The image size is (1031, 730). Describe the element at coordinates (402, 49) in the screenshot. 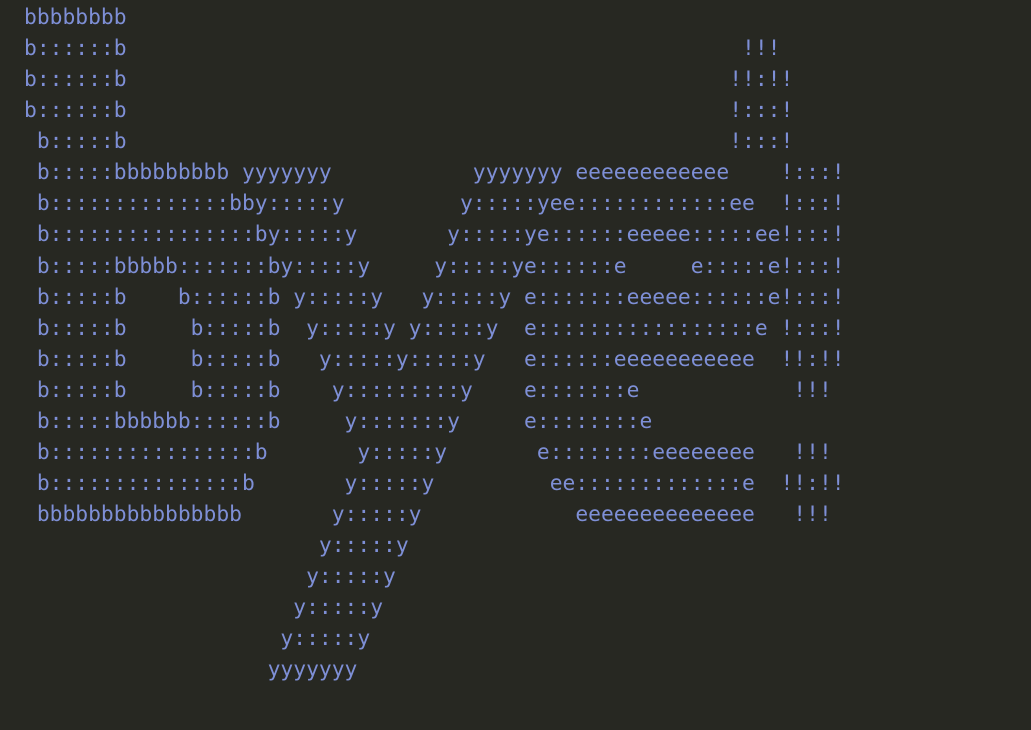

I see `ascii-art-line: b::::::b !!!` at that location.